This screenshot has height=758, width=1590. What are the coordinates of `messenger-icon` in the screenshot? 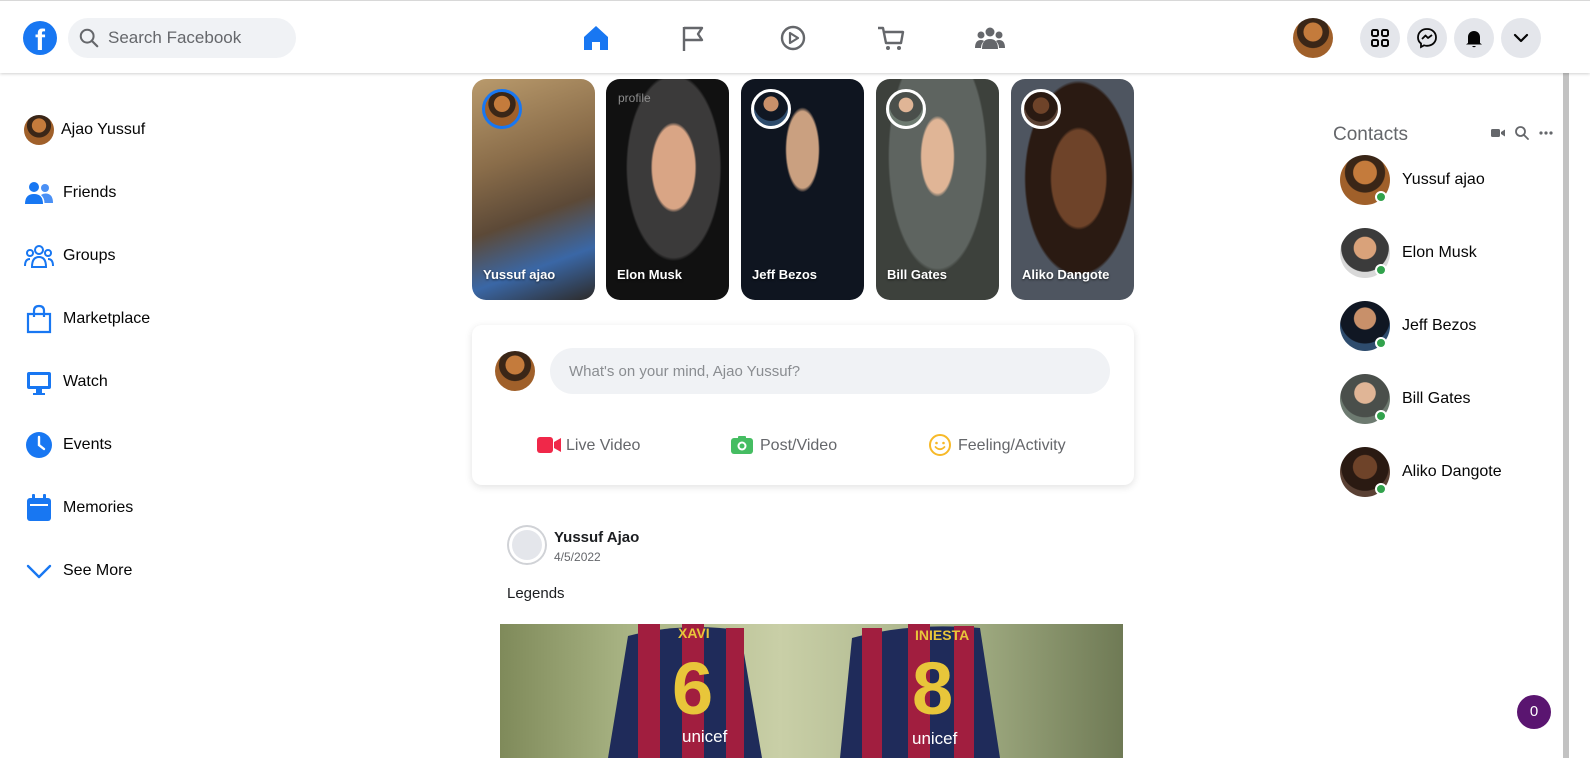 It's located at (1427, 38).